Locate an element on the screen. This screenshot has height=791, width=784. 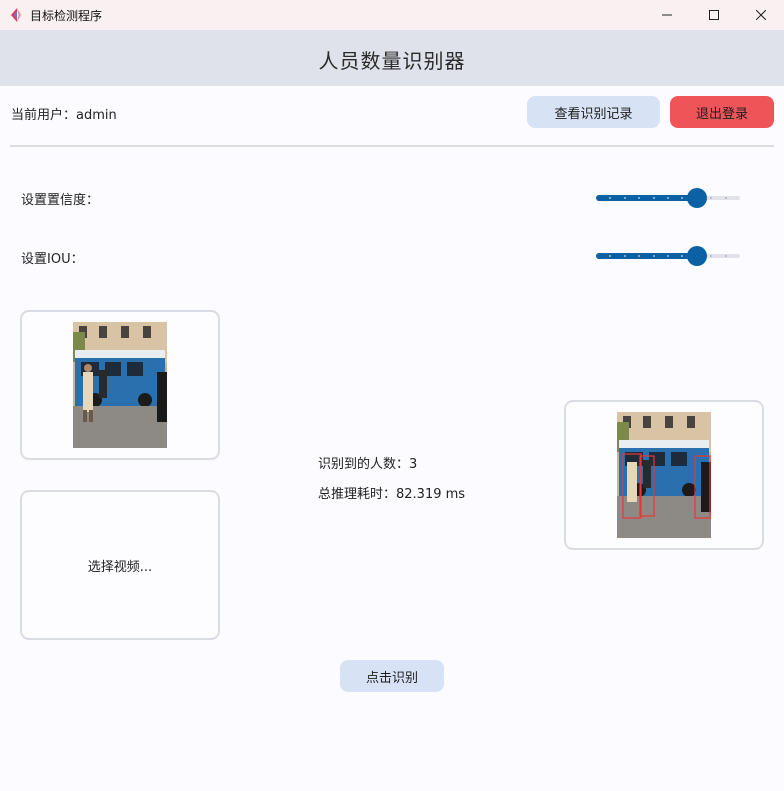
maximize-icon is located at coordinates (714, 15).